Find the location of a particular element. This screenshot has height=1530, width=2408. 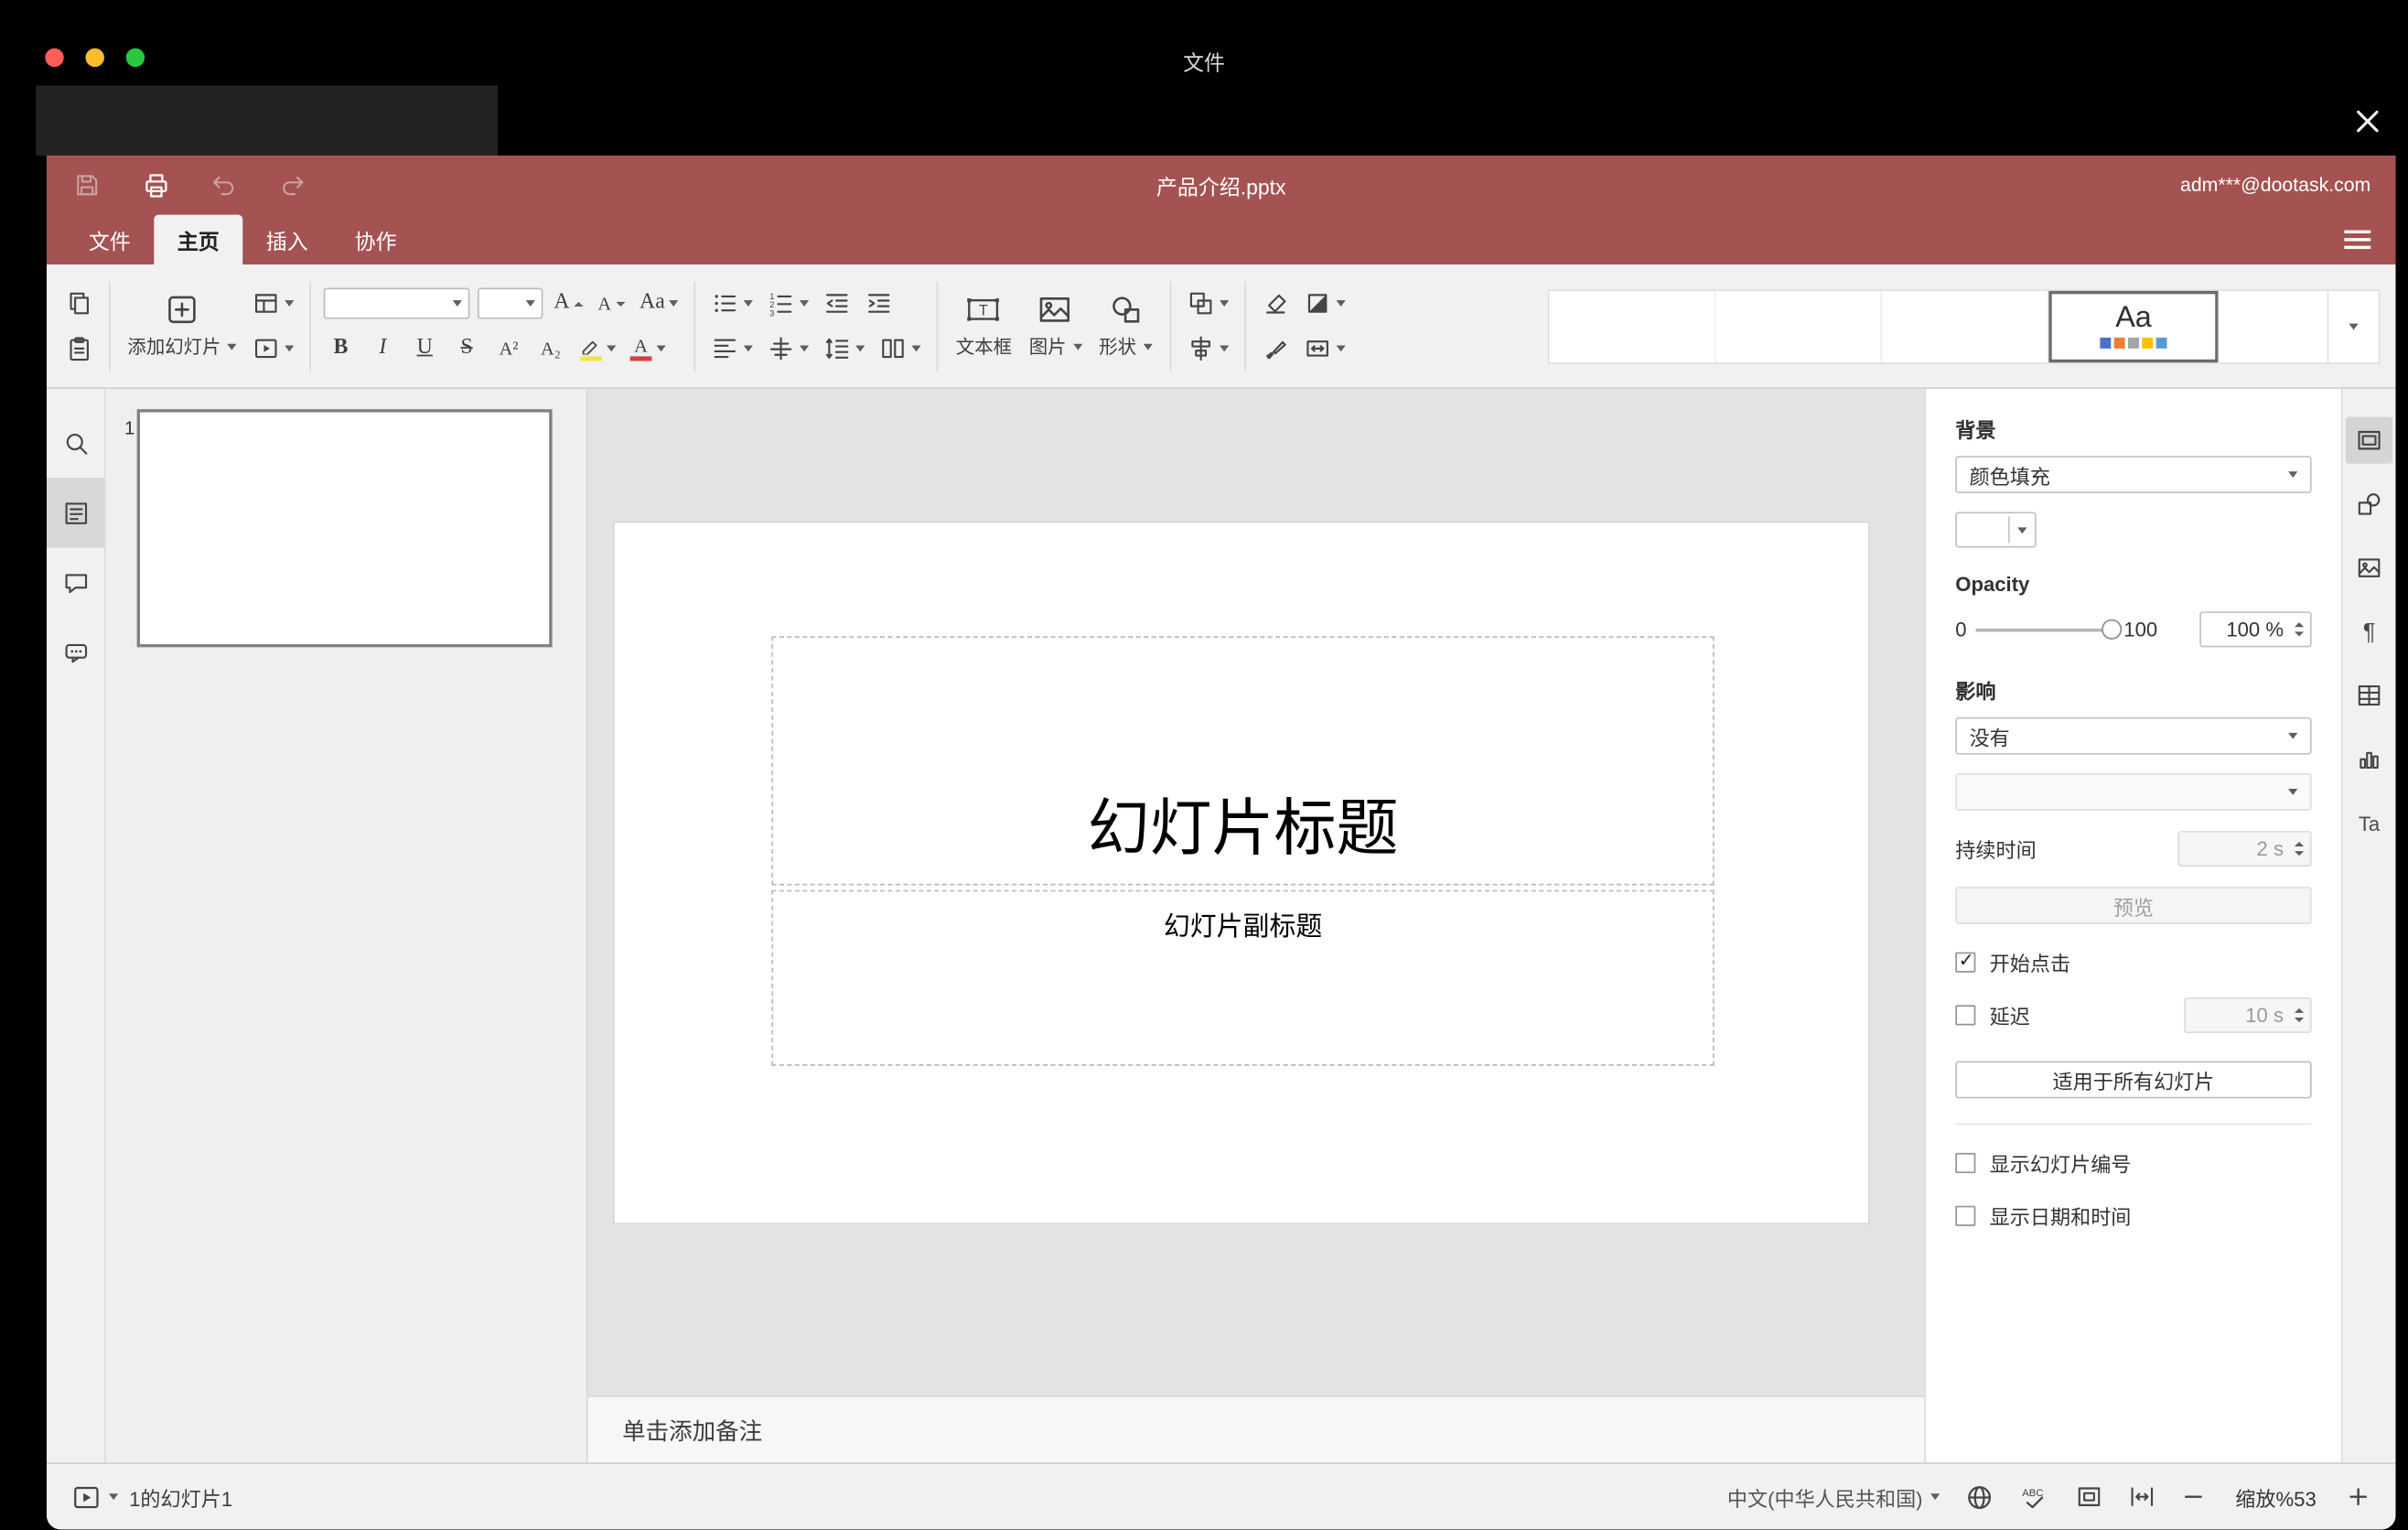

paste-button is located at coordinates (79, 348).